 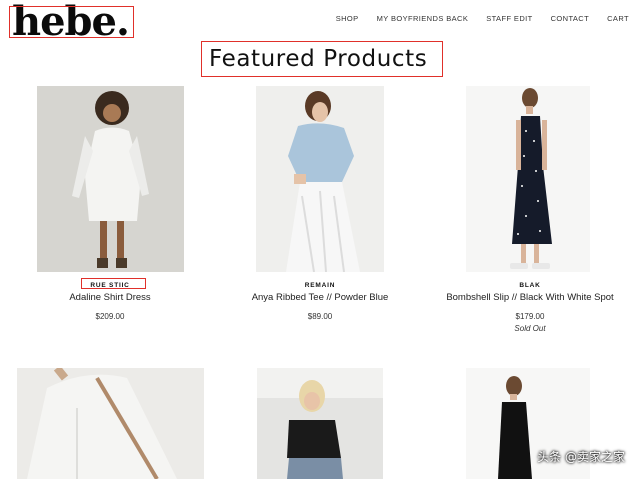 I want to click on nav-my-boyfriends-back: MY BOYFRIENDS BACK, so click(x=423, y=18).